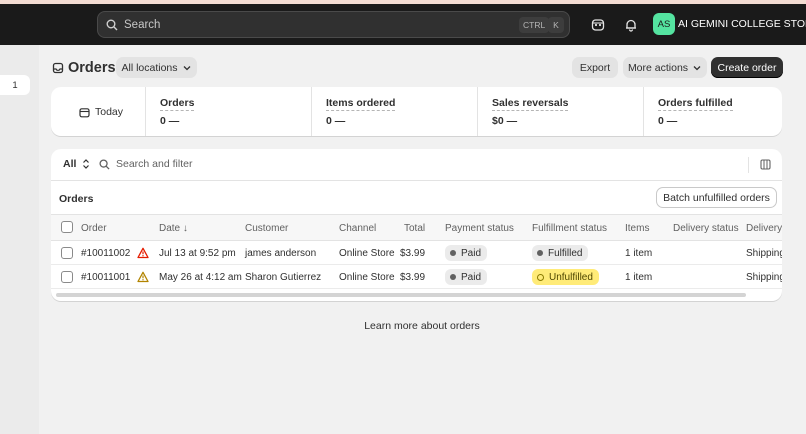 The height and width of the screenshot is (434, 806). What do you see at coordinates (416, 198) in the screenshot?
I see `section-header: Orders Batch unfulfilled orders` at bounding box center [416, 198].